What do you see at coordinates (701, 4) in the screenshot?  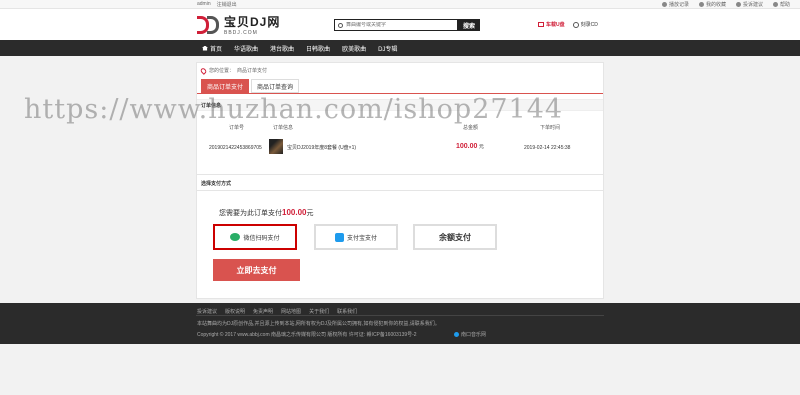 I see `heart-icon` at bounding box center [701, 4].